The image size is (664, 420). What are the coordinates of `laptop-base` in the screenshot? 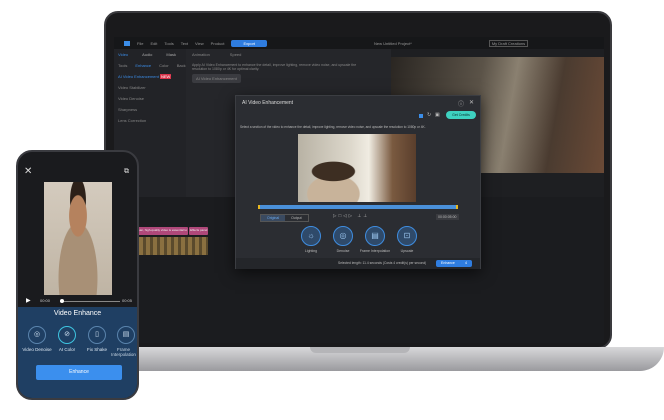 It's located at (362, 359).